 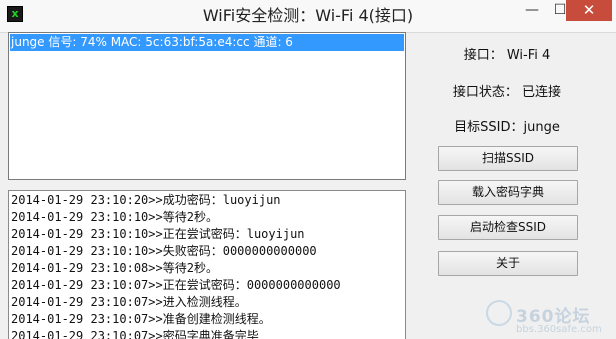 I want to click on watermark: 360论坛 bbs.360safe.com, so click(x=548, y=319).